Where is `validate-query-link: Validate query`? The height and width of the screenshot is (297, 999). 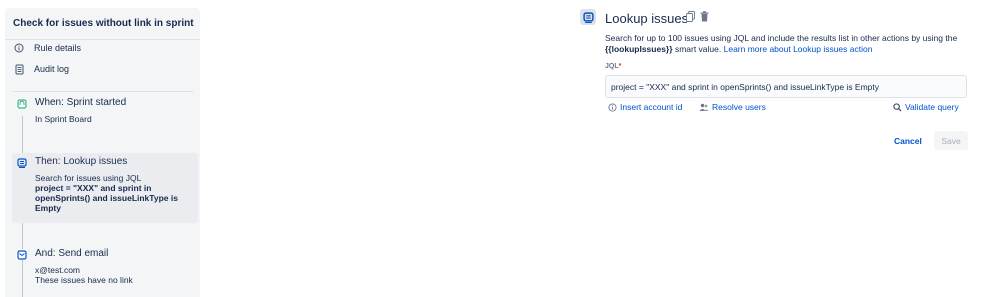 validate-query-link: Validate query is located at coordinates (925, 107).